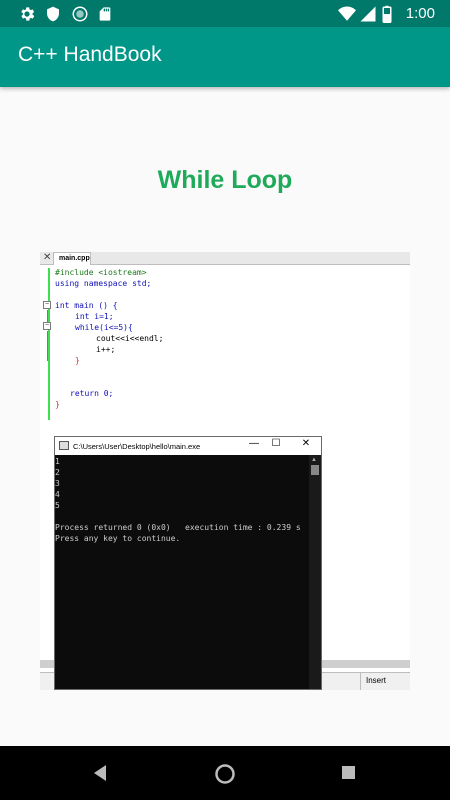 Image resolution: width=450 pixels, height=800 pixels. I want to click on status-divider, so click(360, 681).